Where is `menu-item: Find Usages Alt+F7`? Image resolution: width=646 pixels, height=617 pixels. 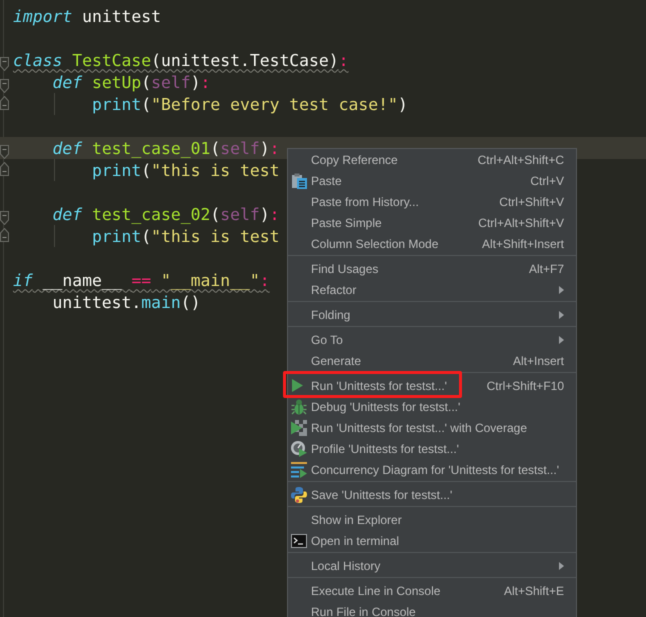
menu-item: Find Usages Alt+F7 is located at coordinates (432, 268).